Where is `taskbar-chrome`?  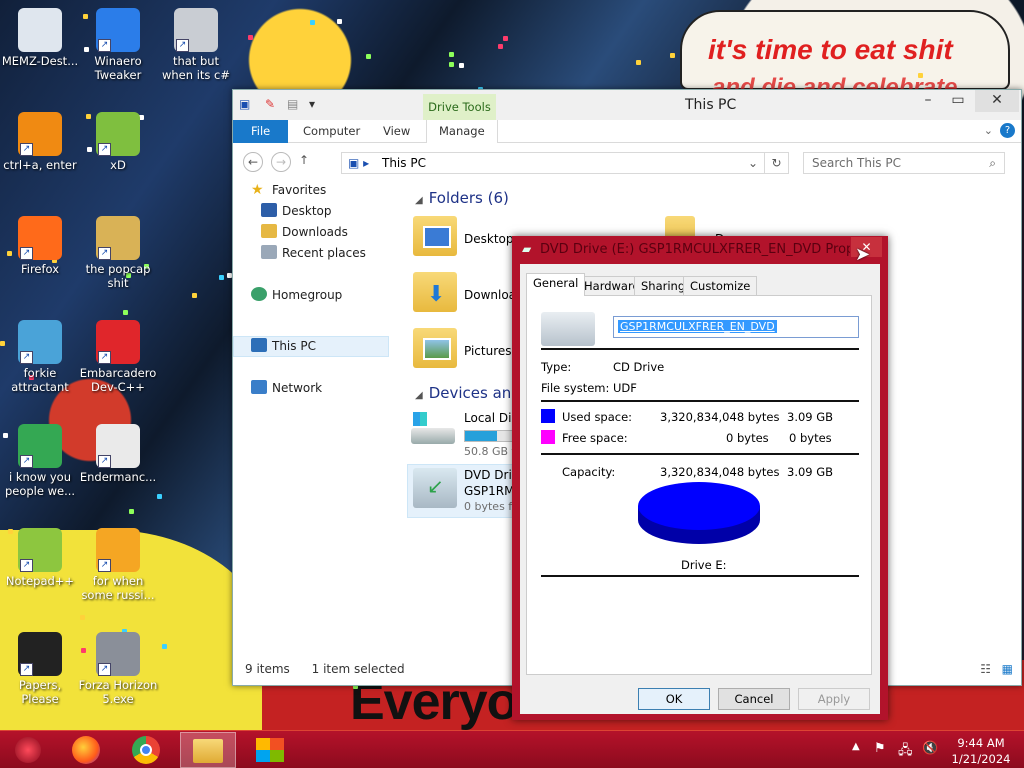
taskbar-chrome is located at coordinates (146, 750).